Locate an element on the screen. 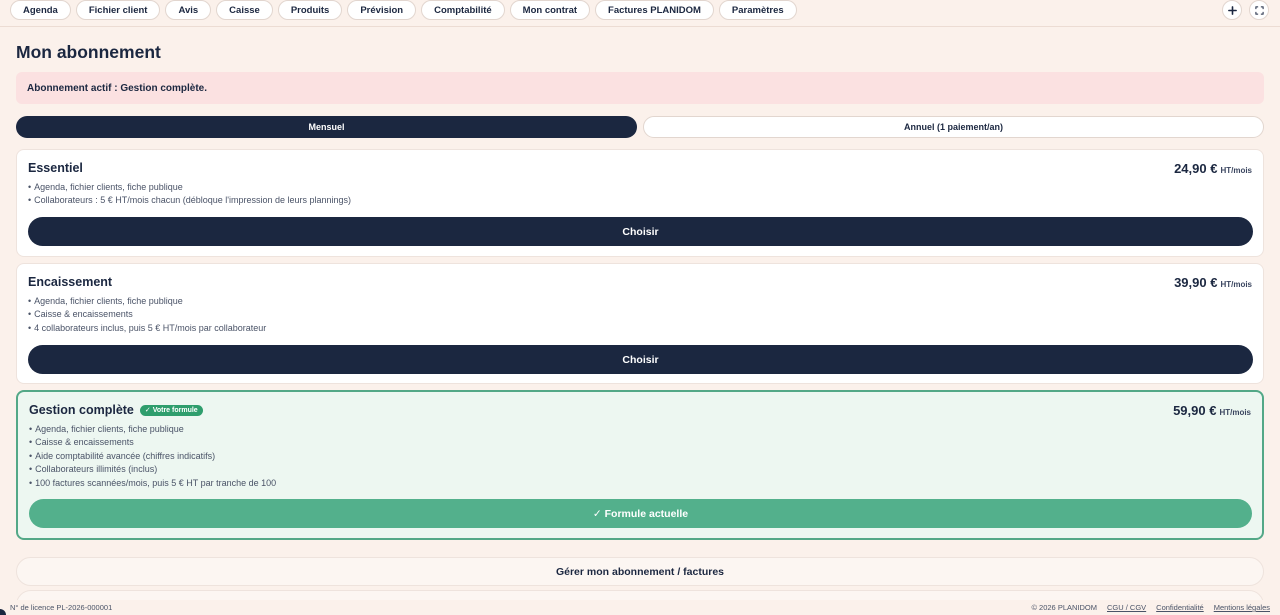 Image resolution: width=1280 pixels, height=615 pixels. link-confidentialite: Confidentialité is located at coordinates (1180, 607).